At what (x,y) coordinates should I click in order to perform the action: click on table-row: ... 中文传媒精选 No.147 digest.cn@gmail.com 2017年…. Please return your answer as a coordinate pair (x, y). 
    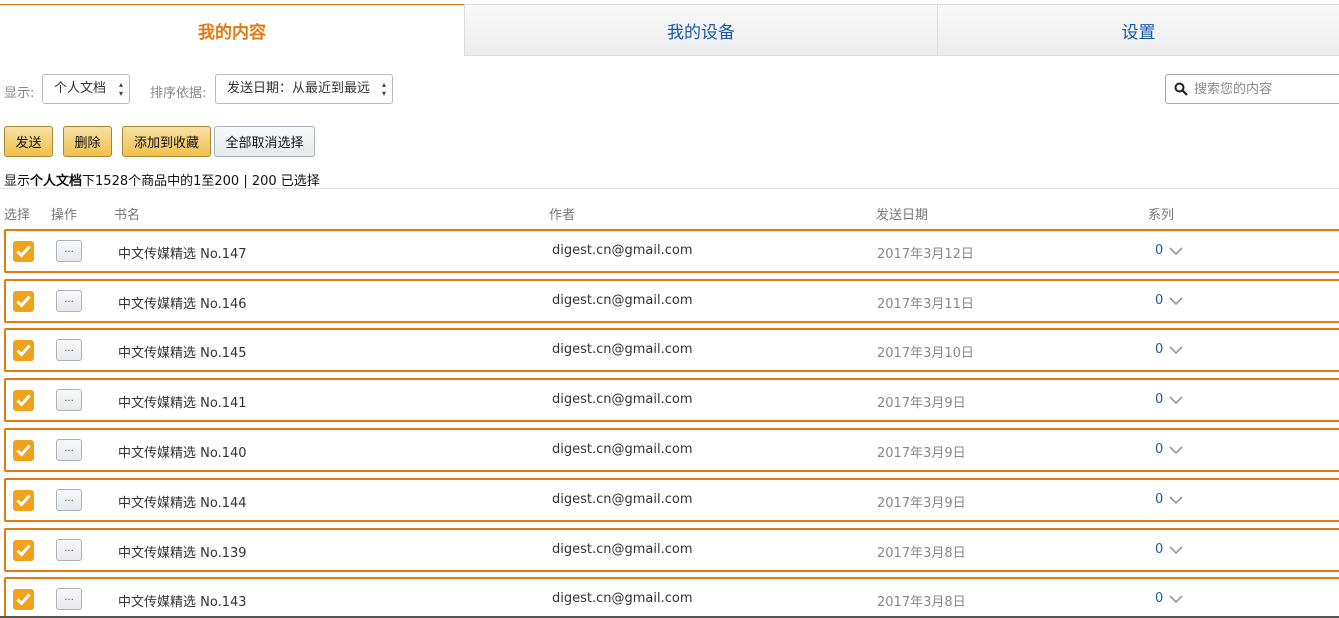
    Looking at the image, I should click on (671, 251).